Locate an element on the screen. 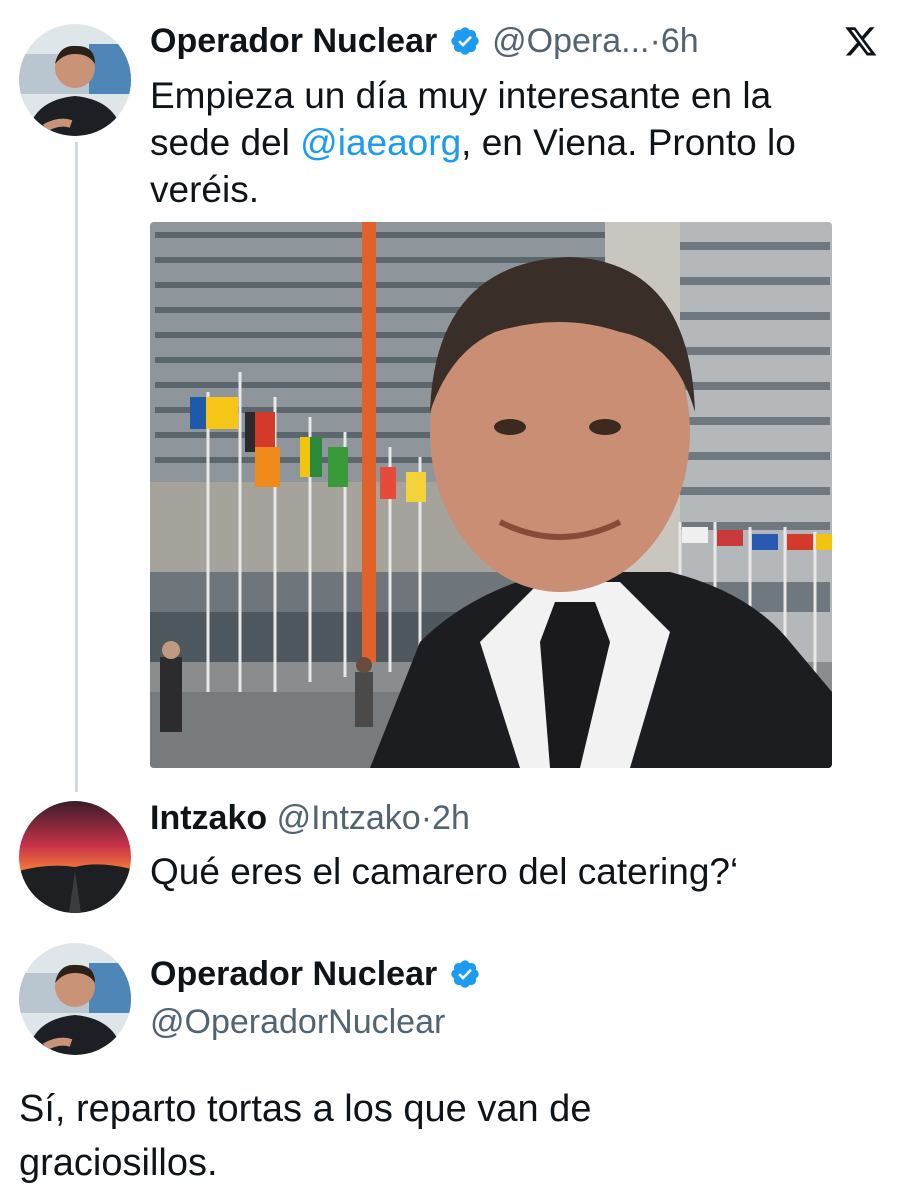 This screenshot has width=900, height=1200. tweet-header: Operador Nuclear is located at coordinates (316, 974).